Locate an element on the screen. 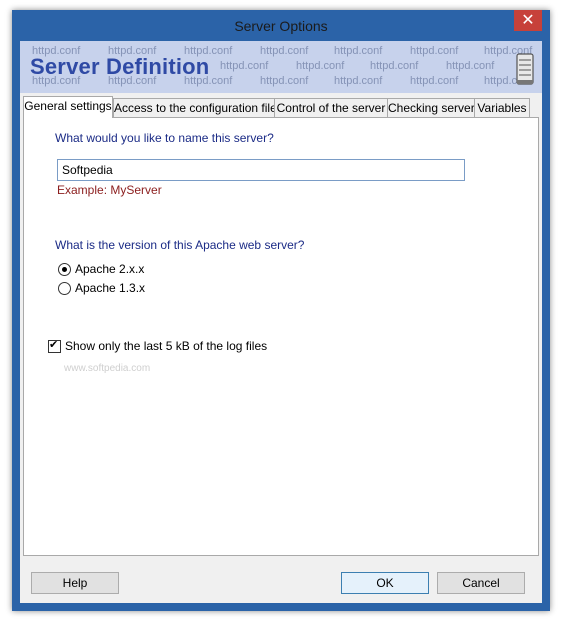 This screenshot has height=631, width=570. checkbox-checked-icon is located at coordinates (54, 345).